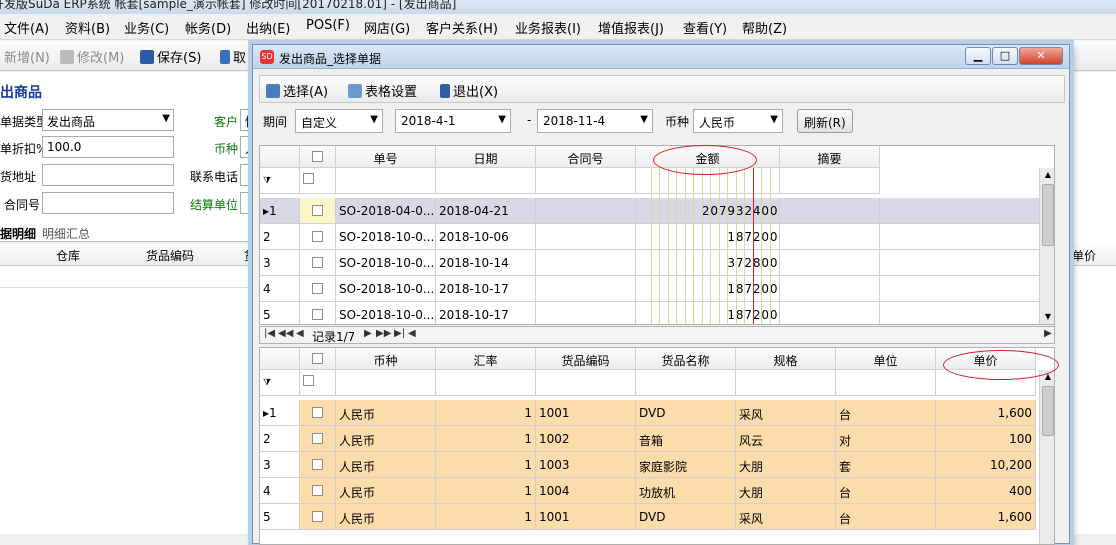 This screenshot has height=545, width=1116. Describe the element at coordinates (280, 383) in the screenshot. I see `filter-row-indicator: ⧩` at that location.